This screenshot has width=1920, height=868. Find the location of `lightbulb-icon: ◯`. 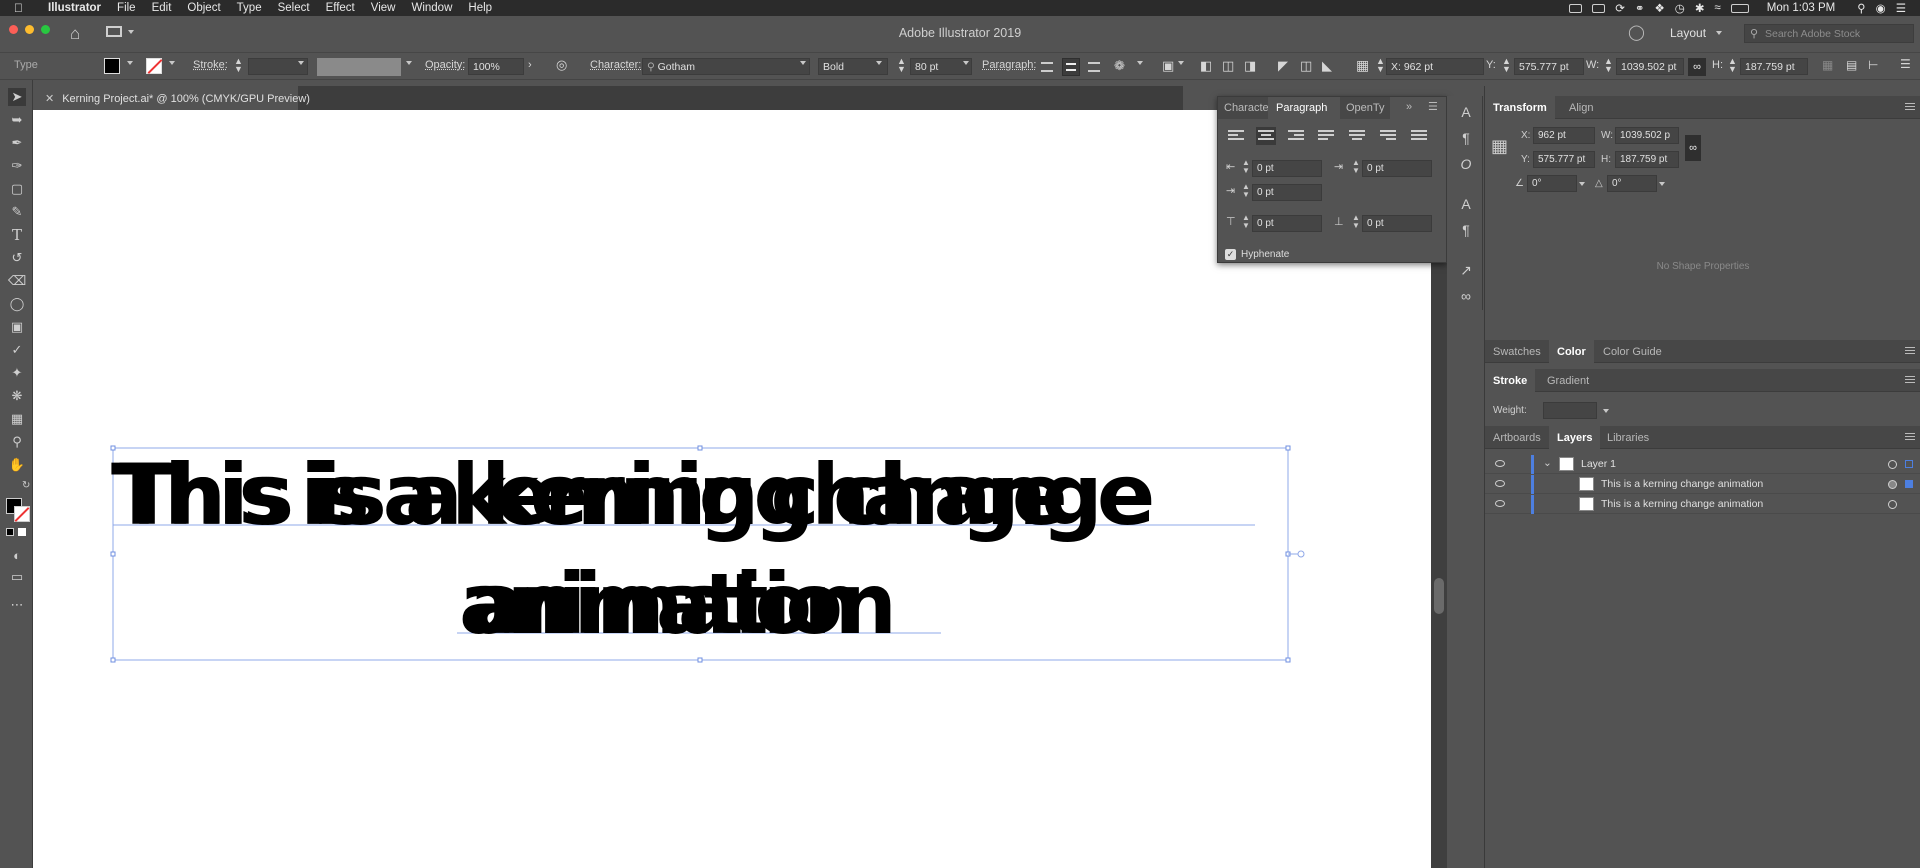

lightbulb-icon: ◯ is located at coordinates (1636, 32).